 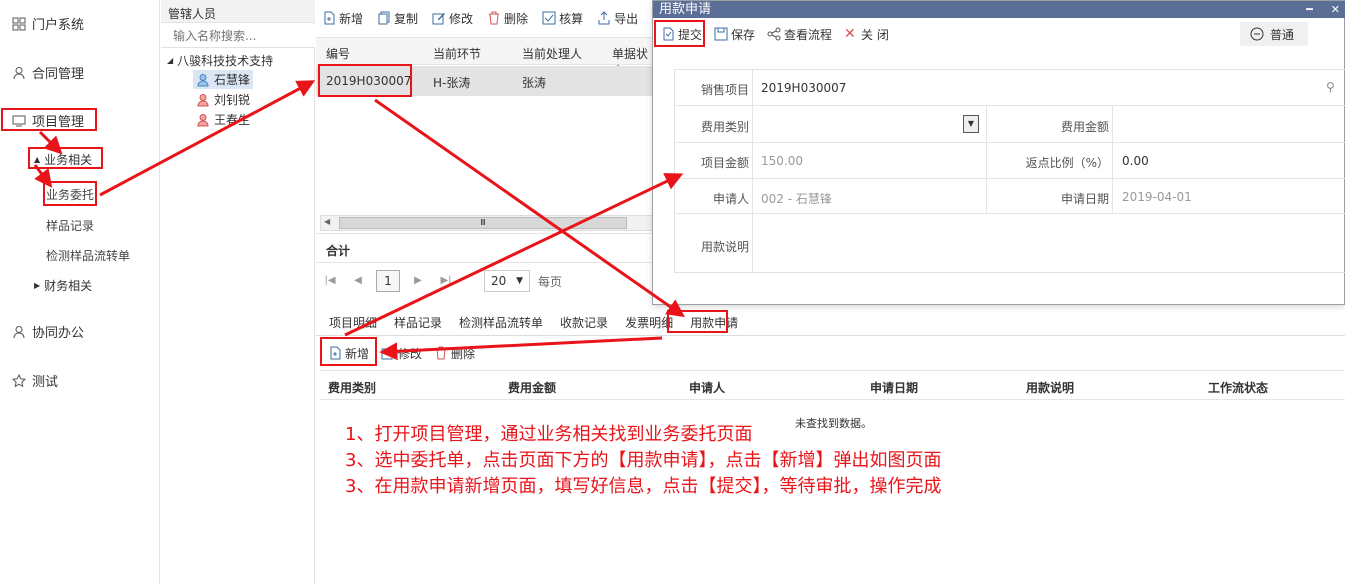 What do you see at coordinates (782, 161) in the screenshot?
I see `project-amount-value: 150.00` at bounding box center [782, 161].